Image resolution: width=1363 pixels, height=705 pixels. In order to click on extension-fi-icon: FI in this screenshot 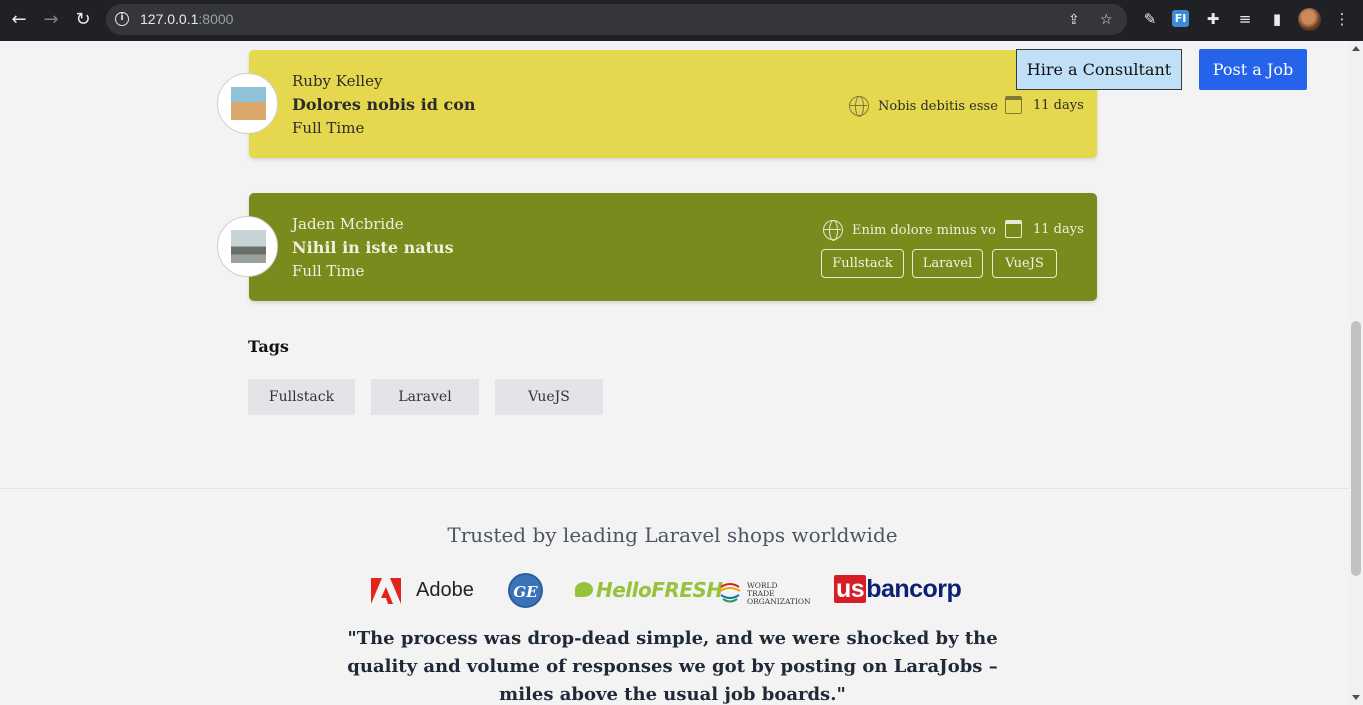, I will do `click(1180, 18)`.